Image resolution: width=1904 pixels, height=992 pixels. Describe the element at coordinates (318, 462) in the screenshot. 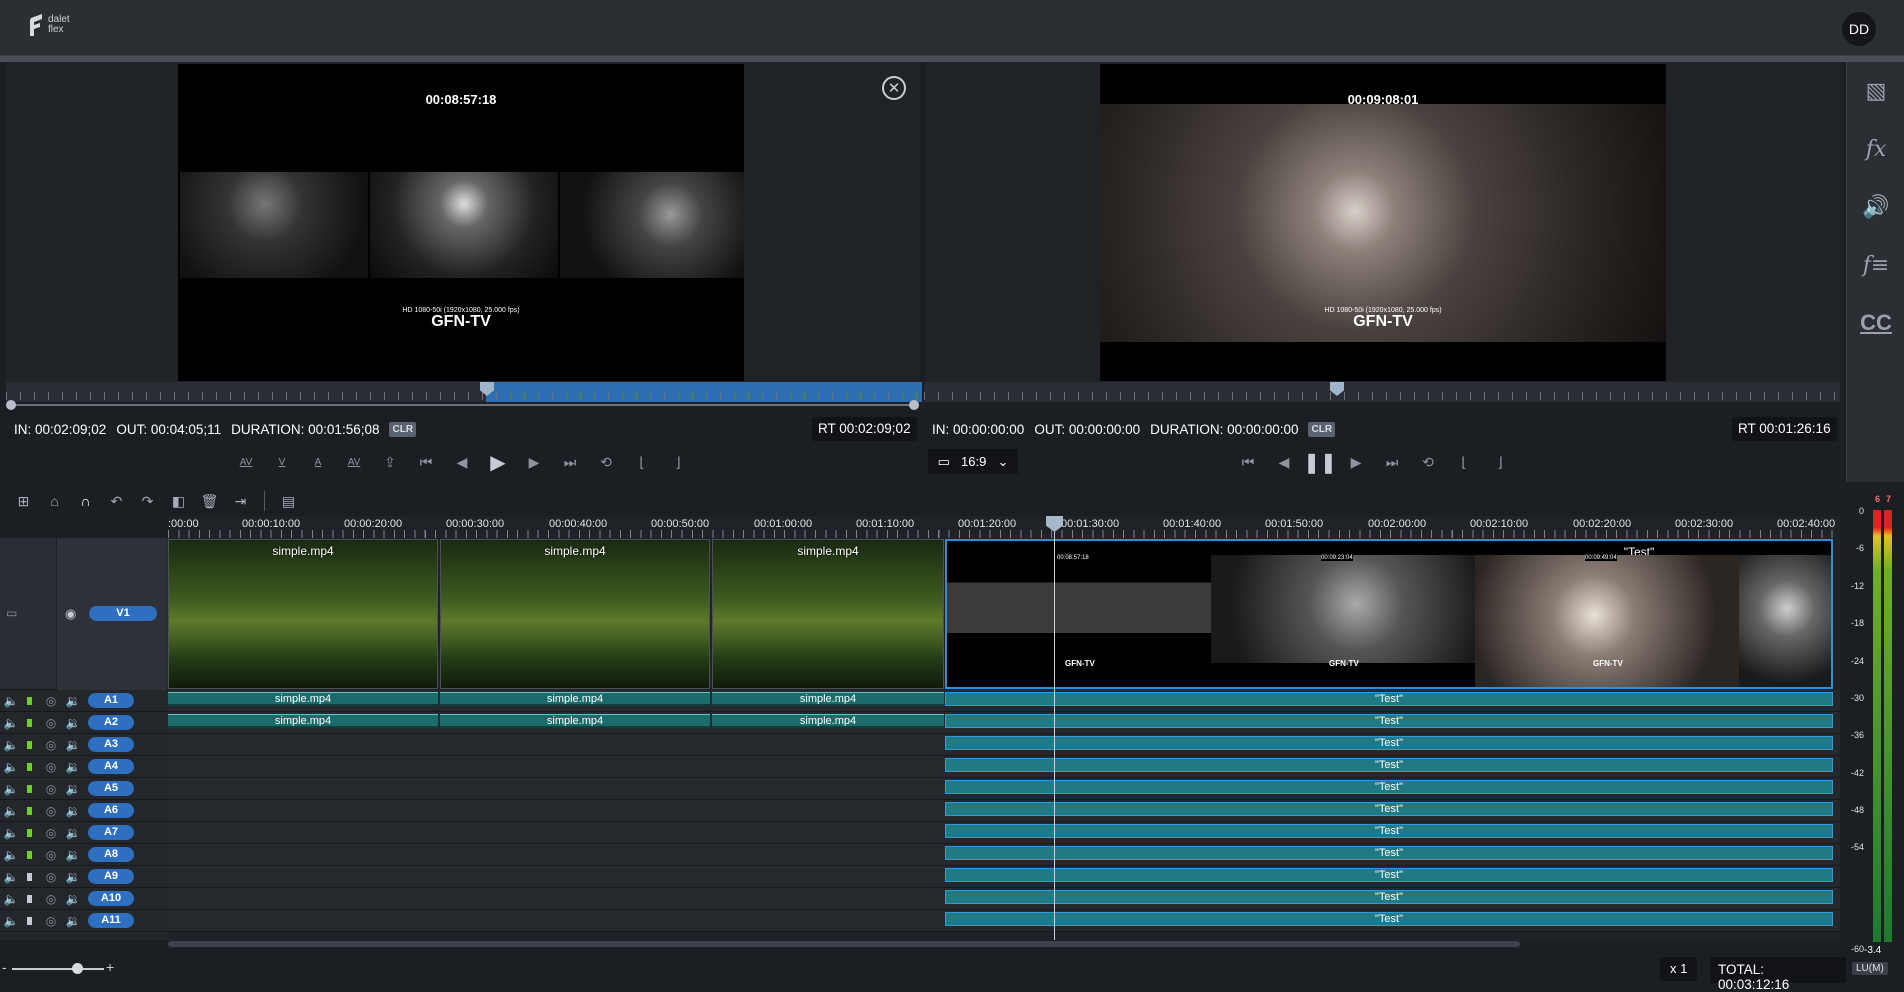

I see `insert-a-button: A` at that location.